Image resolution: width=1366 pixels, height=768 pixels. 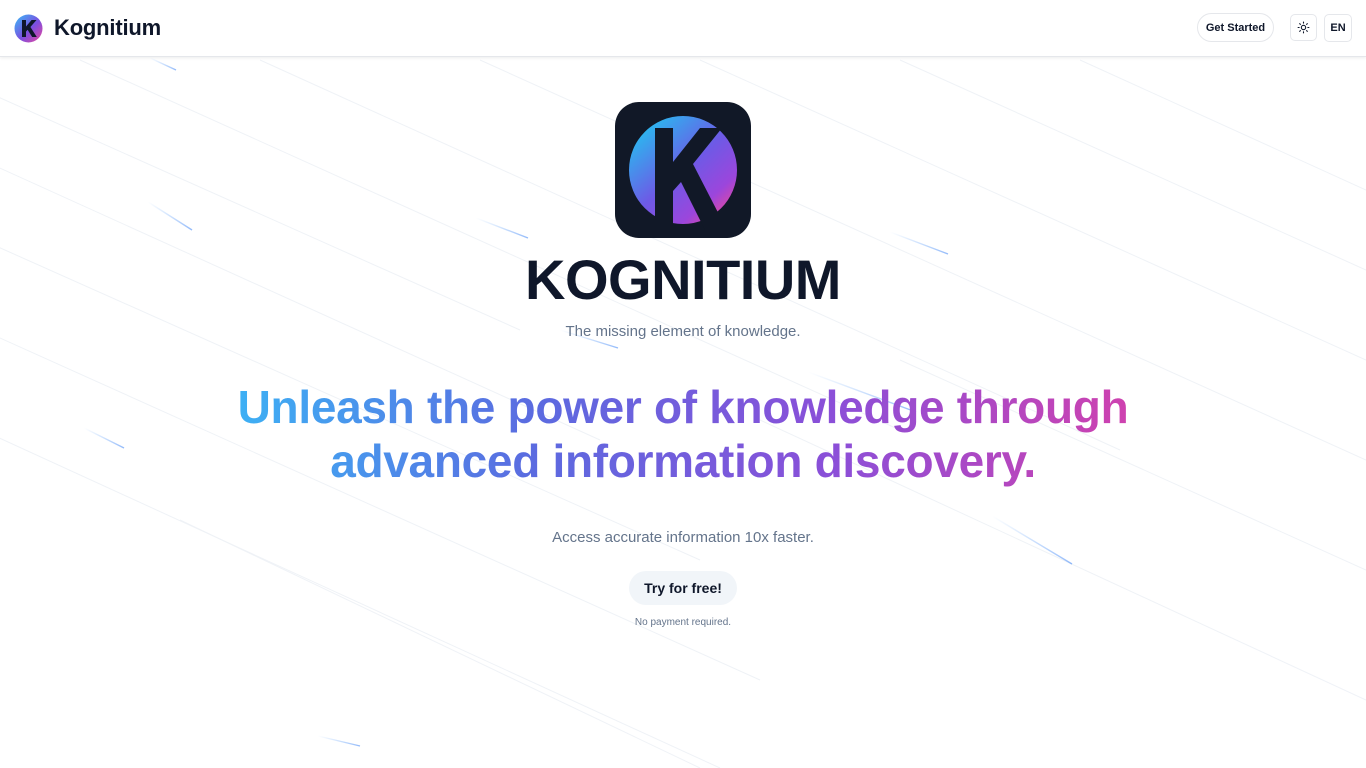 What do you see at coordinates (683, 537) in the screenshot?
I see `hero-subtext: Access accurate information 10x faster.` at bounding box center [683, 537].